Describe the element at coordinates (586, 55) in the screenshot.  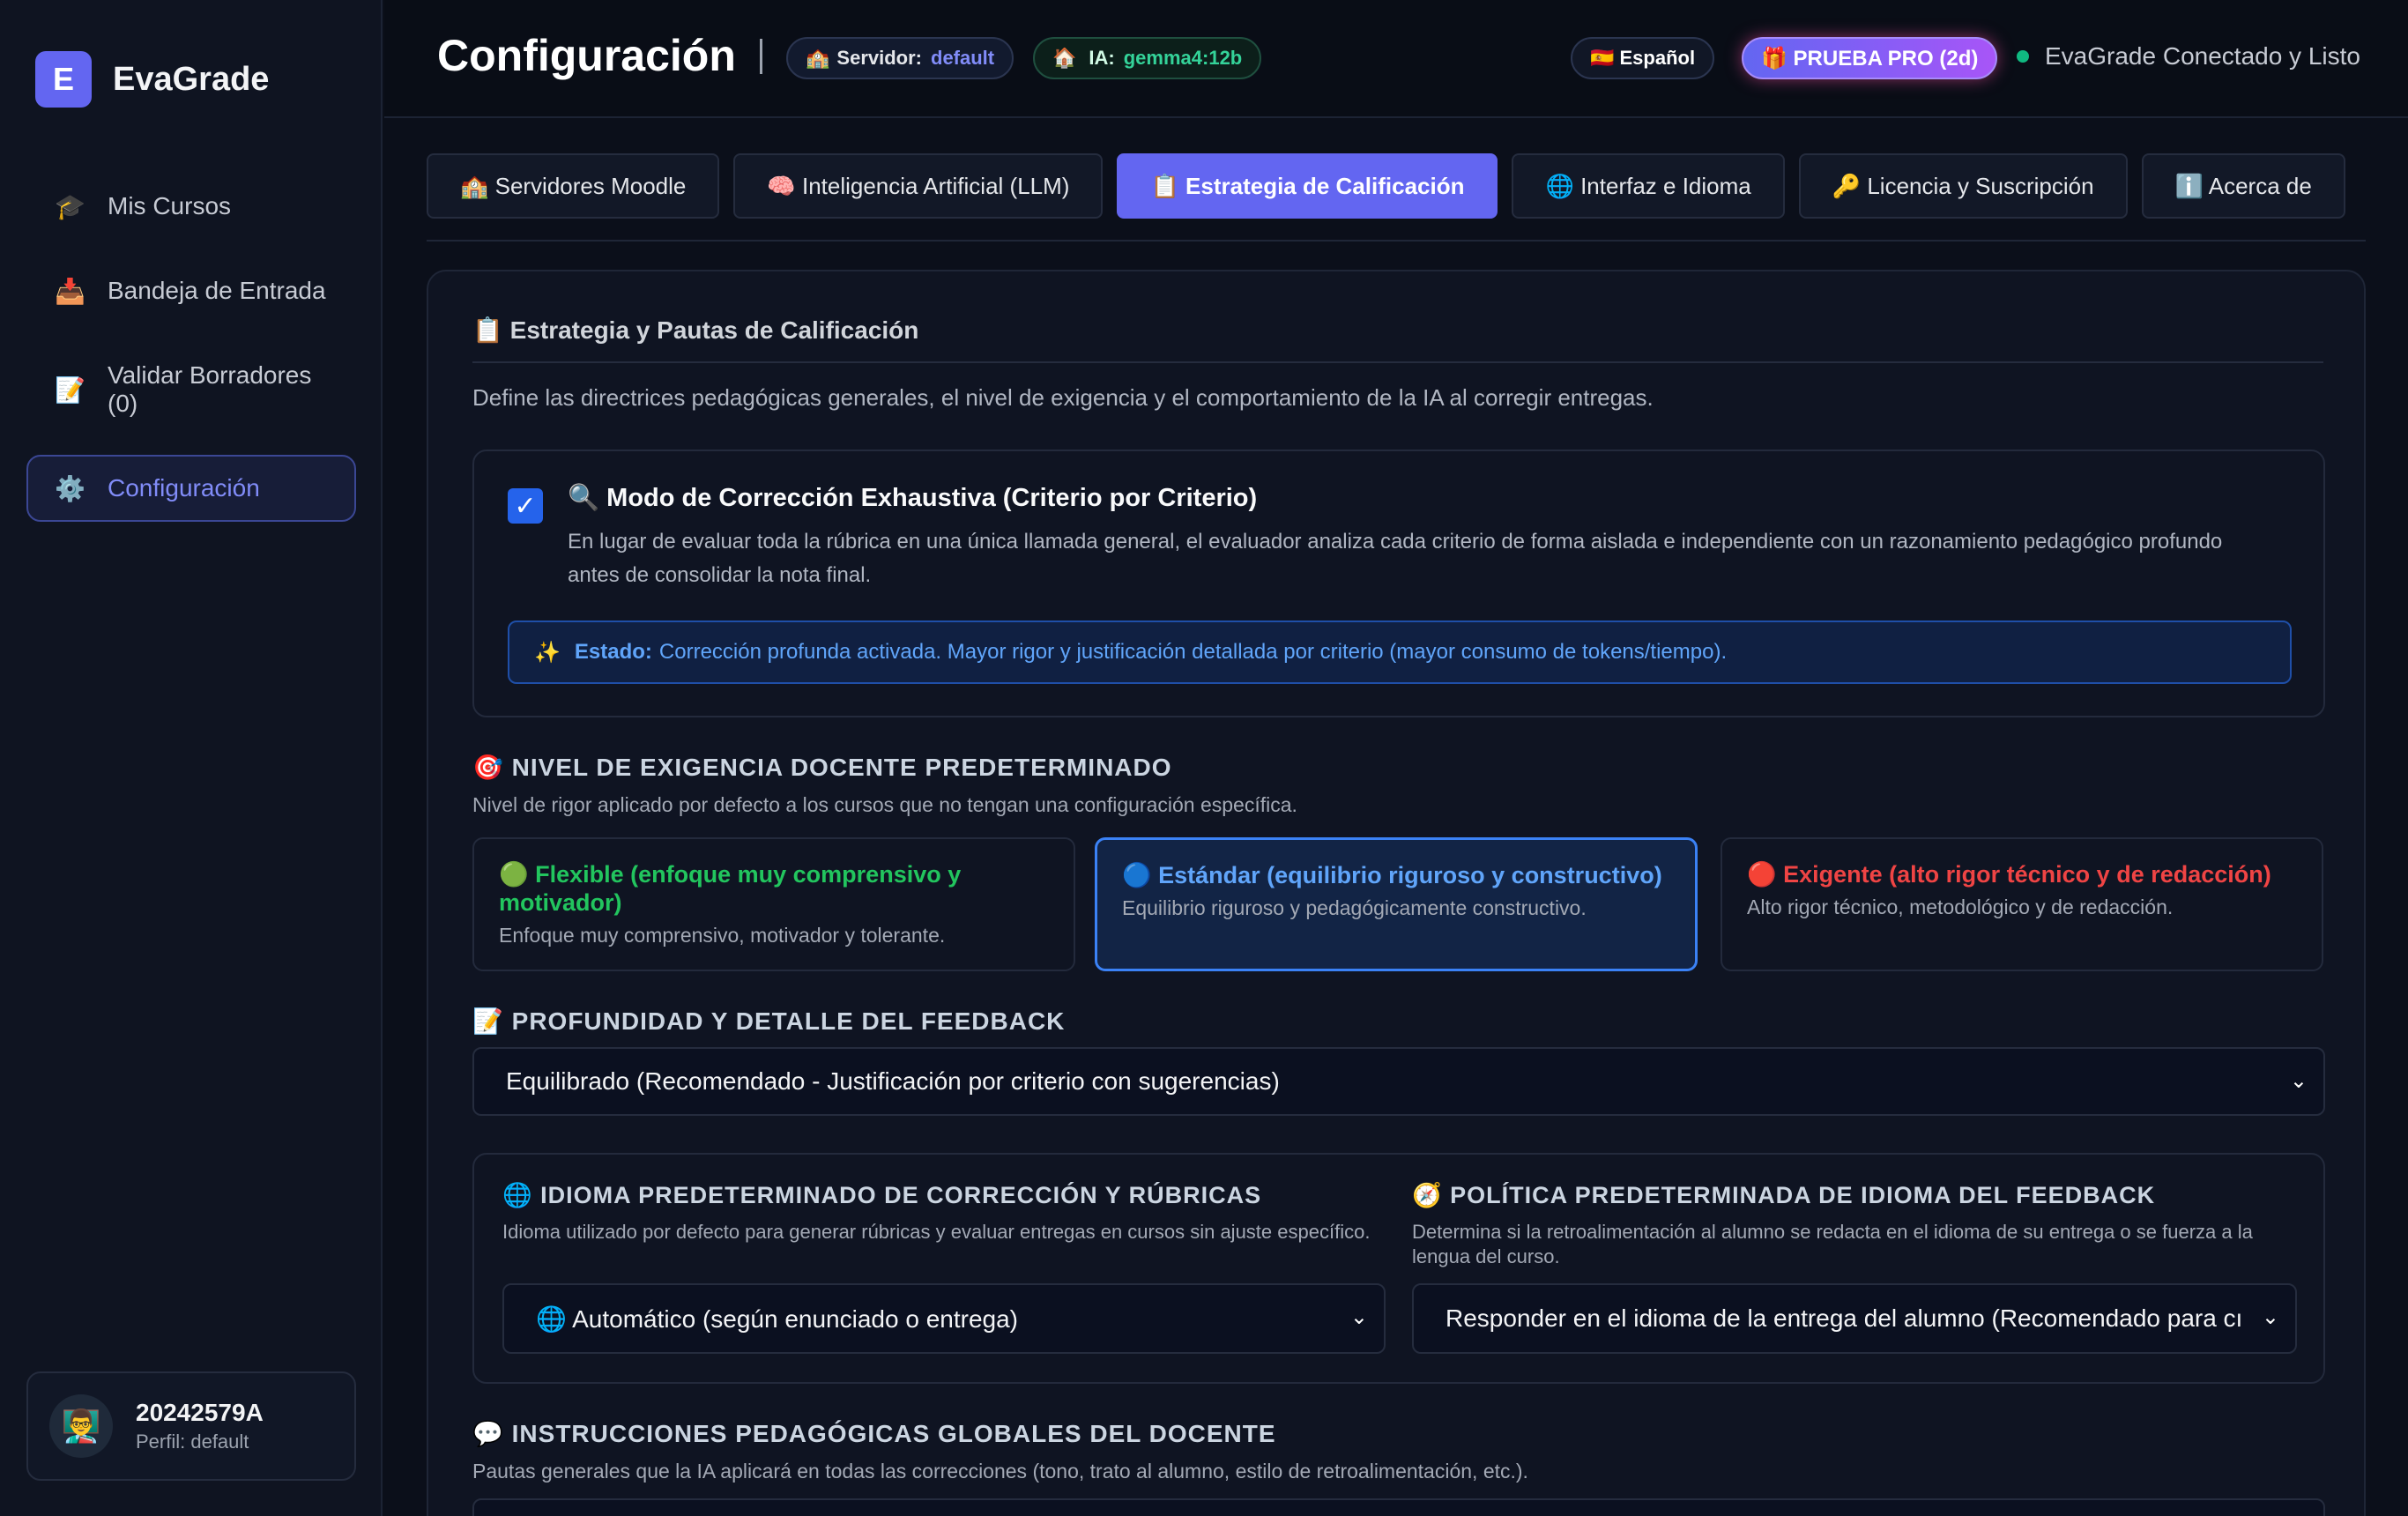
I see `page-title: Configuración` at that location.